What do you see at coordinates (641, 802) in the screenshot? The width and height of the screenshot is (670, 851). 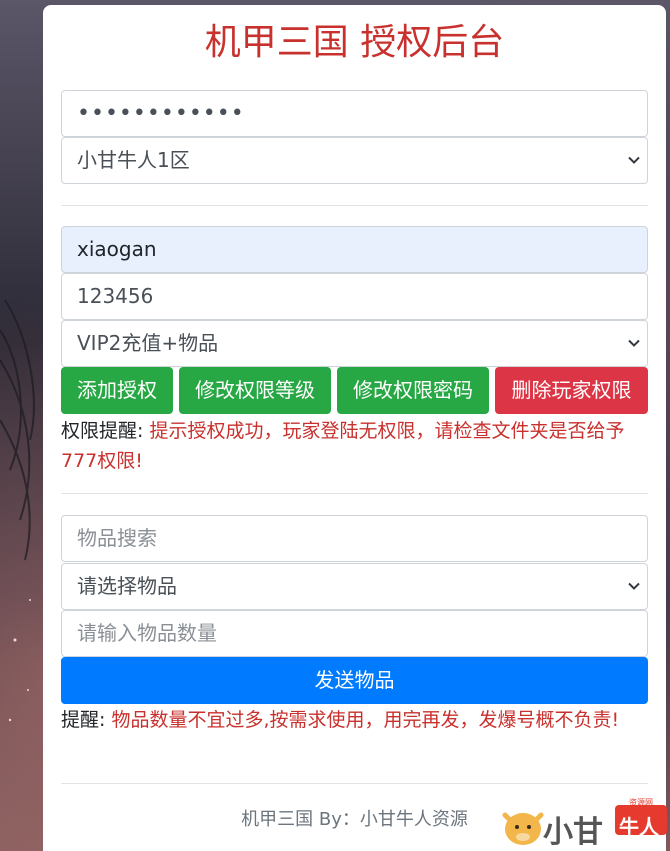 I see `logo-small-text: 资源网` at bounding box center [641, 802].